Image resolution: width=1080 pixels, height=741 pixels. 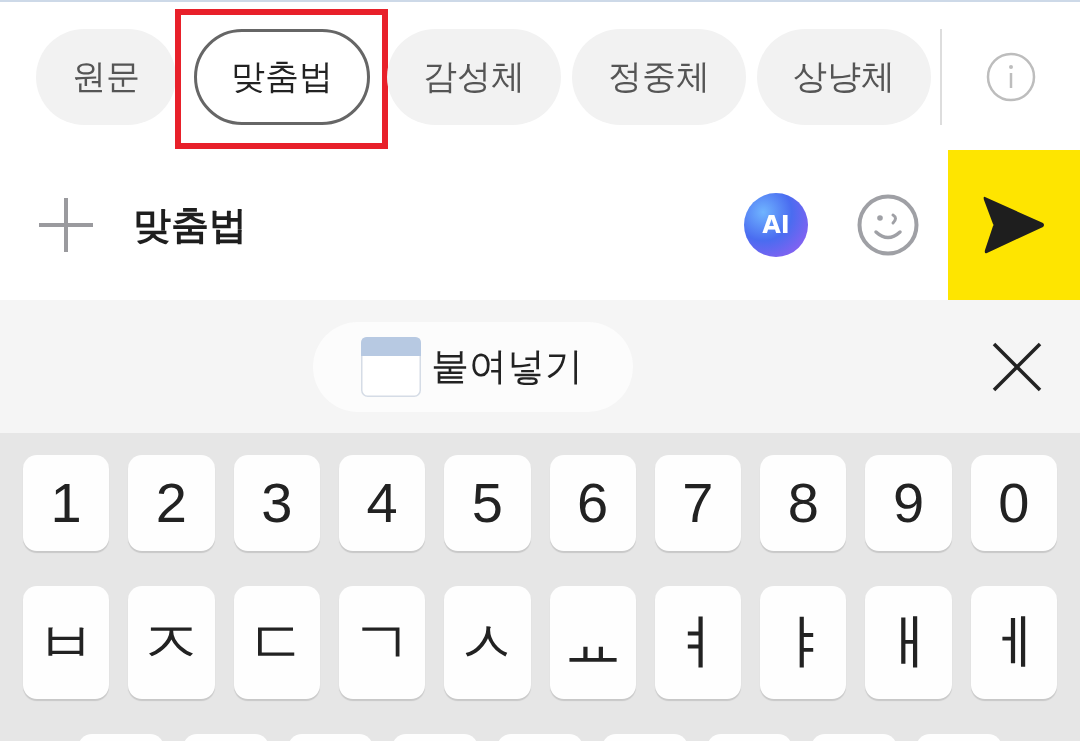 I want to click on plus-icon, so click(x=66, y=225).